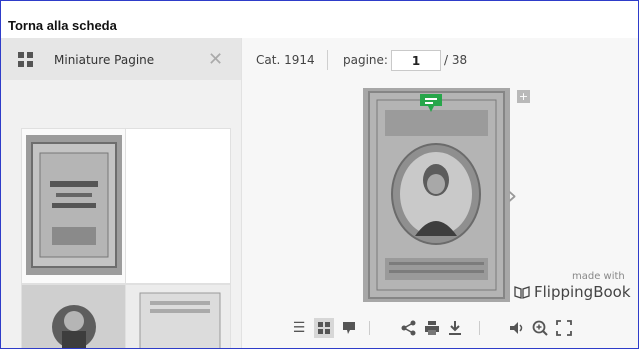 This screenshot has width=639, height=349. What do you see at coordinates (523, 96) in the screenshot?
I see `plus-icon: +` at bounding box center [523, 96].